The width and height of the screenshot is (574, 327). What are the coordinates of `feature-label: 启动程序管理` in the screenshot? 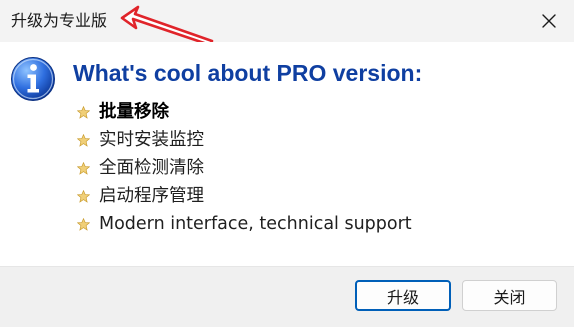 It's located at (151, 196).